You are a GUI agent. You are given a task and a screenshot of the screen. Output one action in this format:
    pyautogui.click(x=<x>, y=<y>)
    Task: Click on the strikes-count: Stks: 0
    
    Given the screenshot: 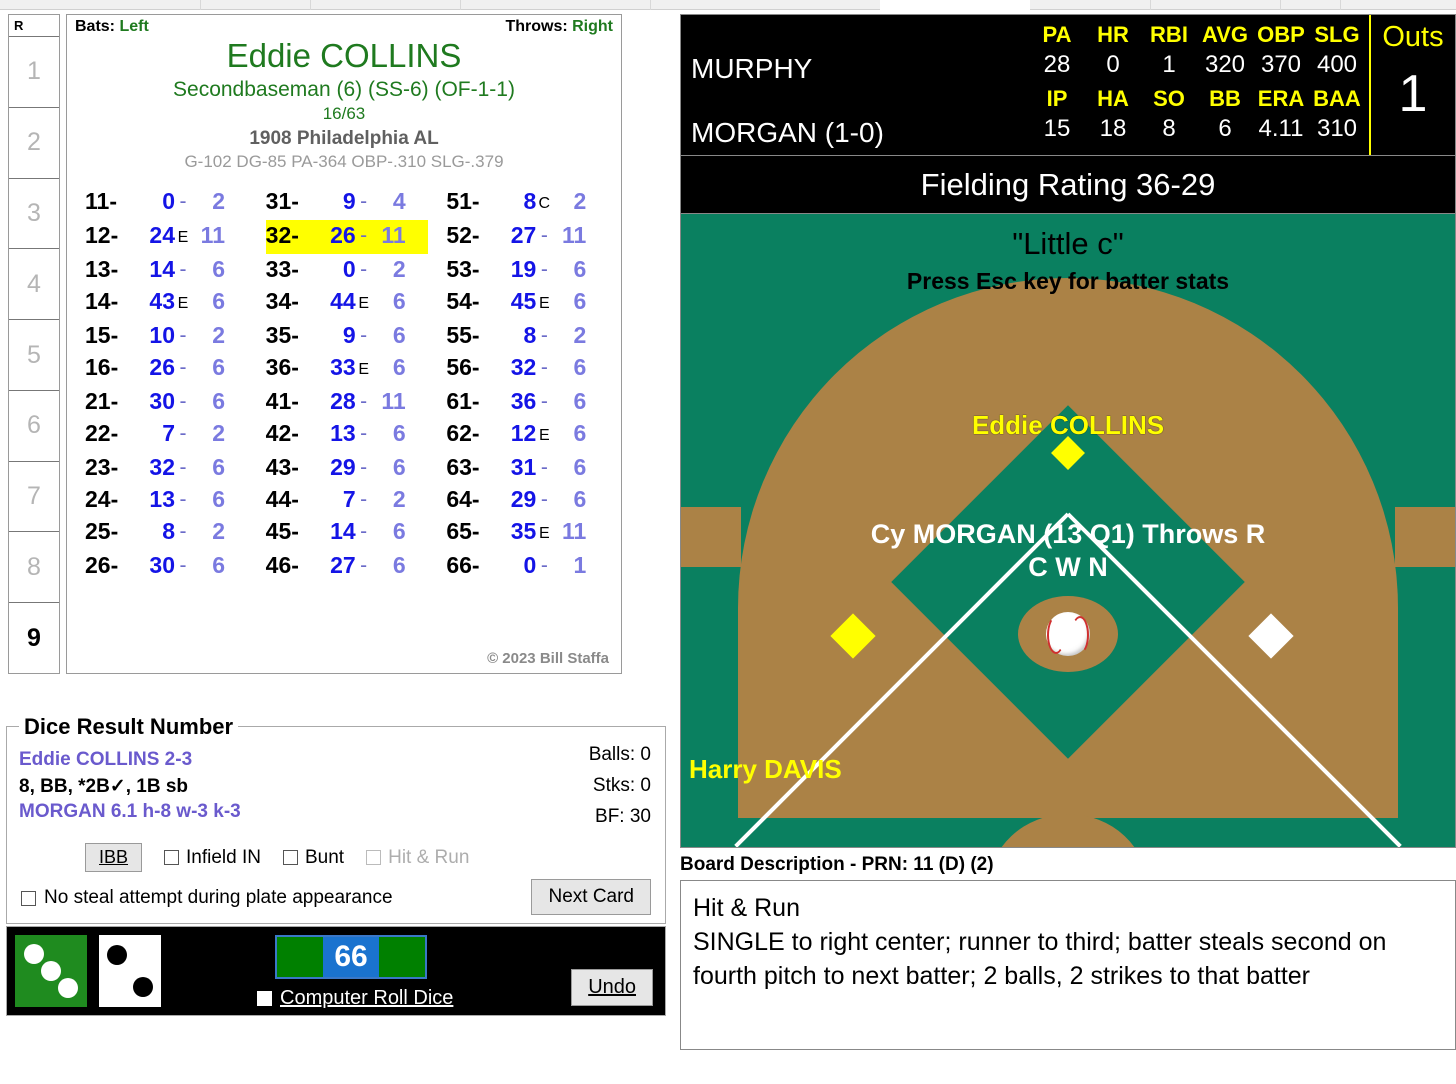 What is the action you would take?
    pyautogui.click(x=621, y=785)
    